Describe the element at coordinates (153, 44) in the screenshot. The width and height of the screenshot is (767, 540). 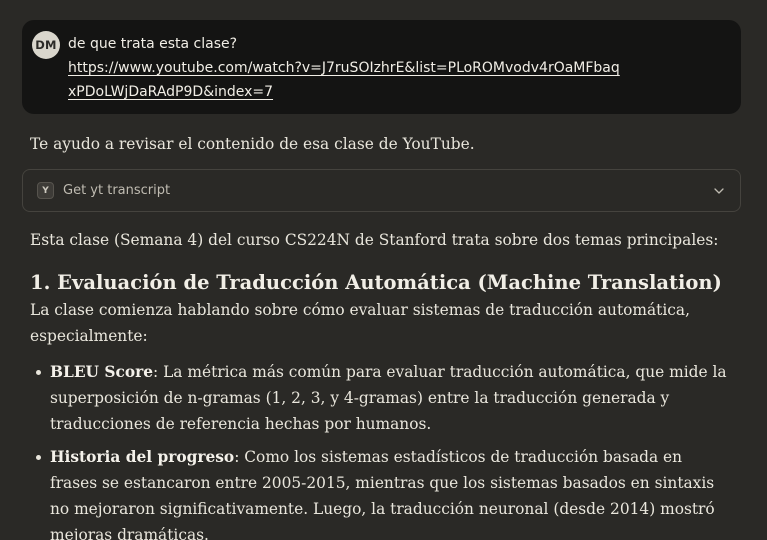
I see `user-question: de que trata esta clase?` at that location.